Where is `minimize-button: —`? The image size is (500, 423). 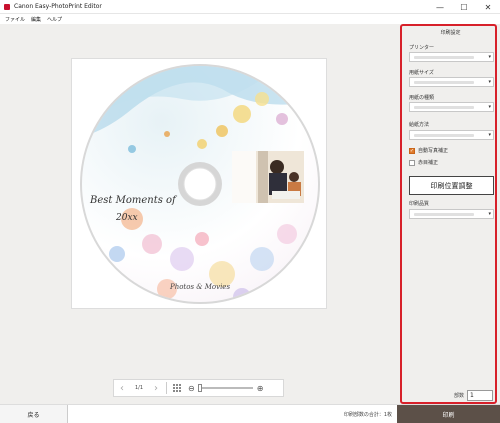
minimize-button: — is located at coordinates (440, 7).